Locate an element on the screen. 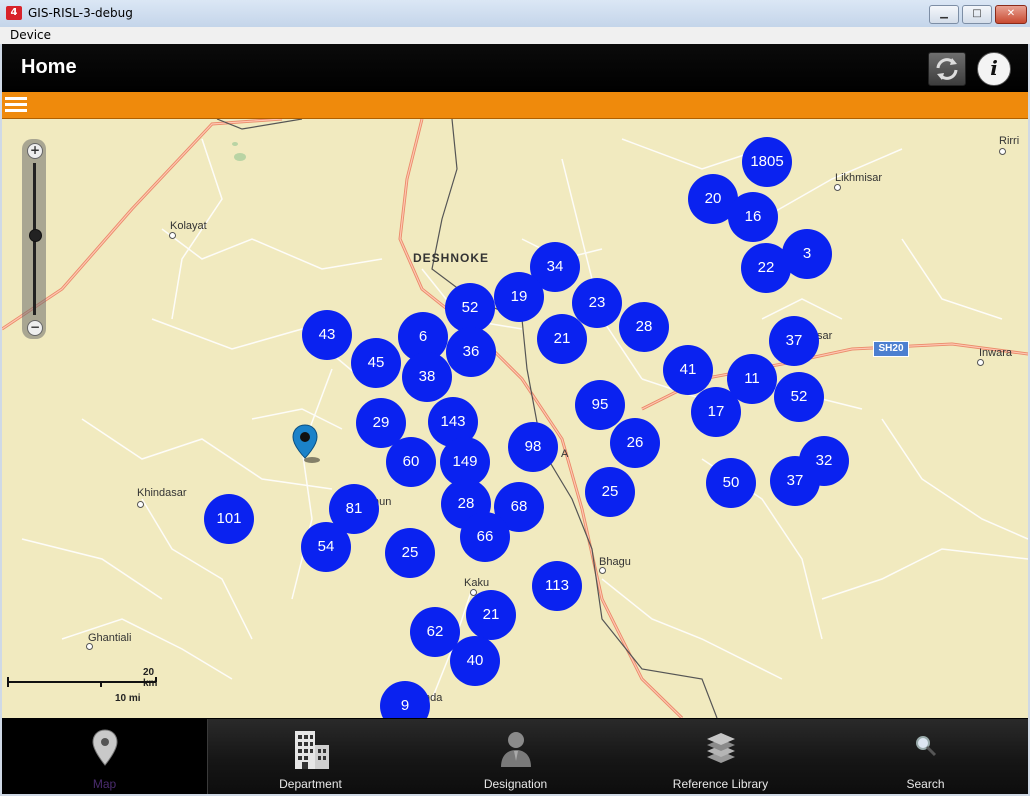 The height and width of the screenshot is (796, 1030). cluster-marker: 113 is located at coordinates (557, 586).